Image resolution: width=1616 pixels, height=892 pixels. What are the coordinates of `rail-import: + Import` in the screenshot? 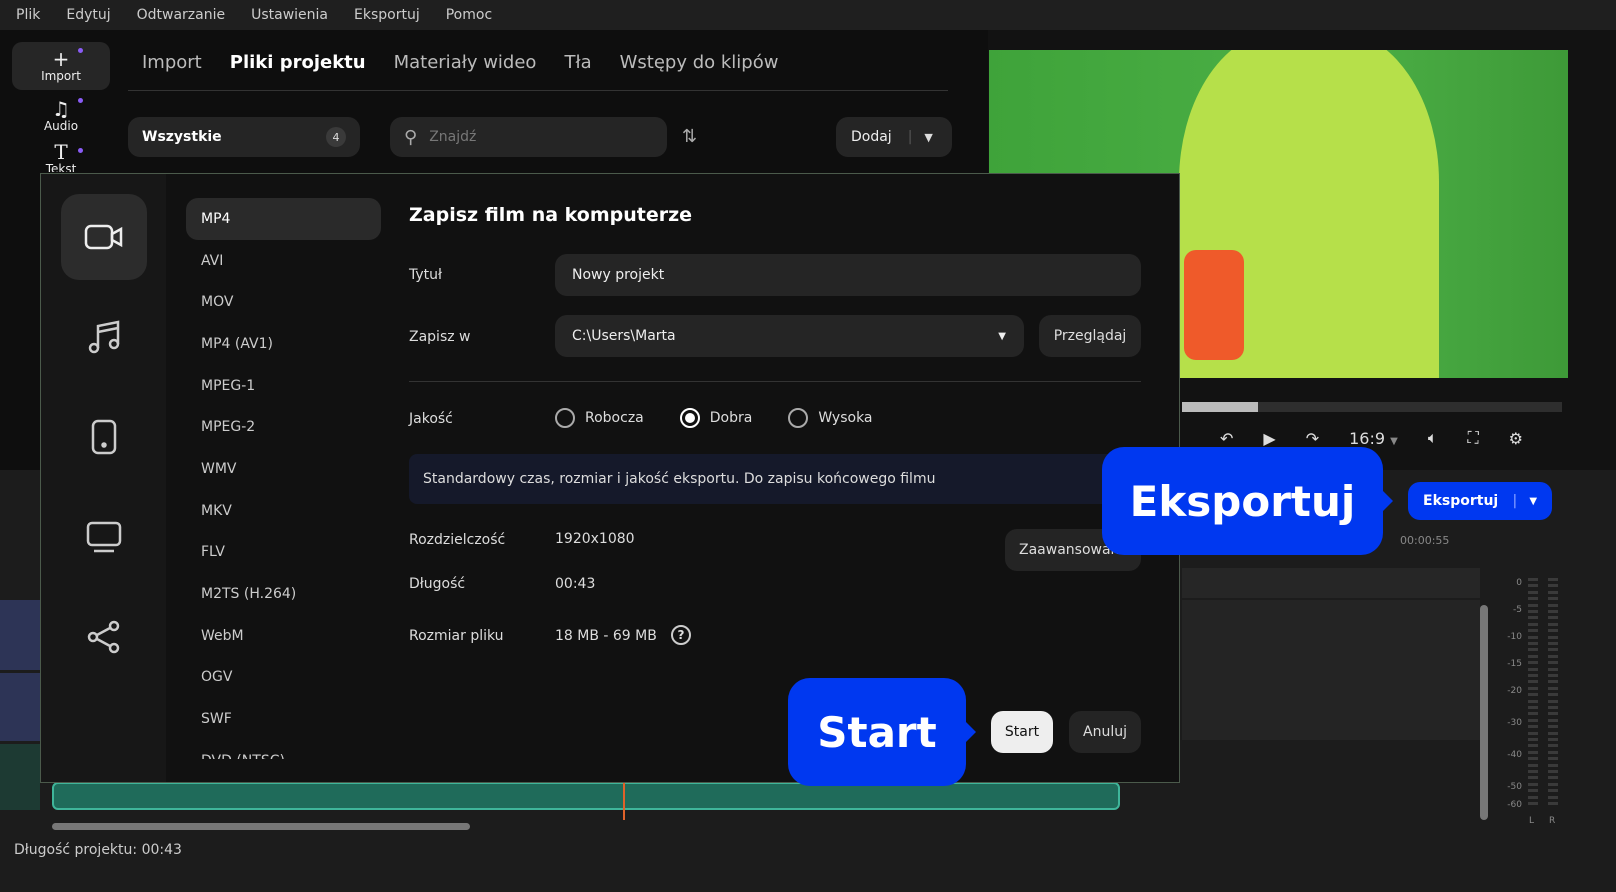 It's located at (61, 66).